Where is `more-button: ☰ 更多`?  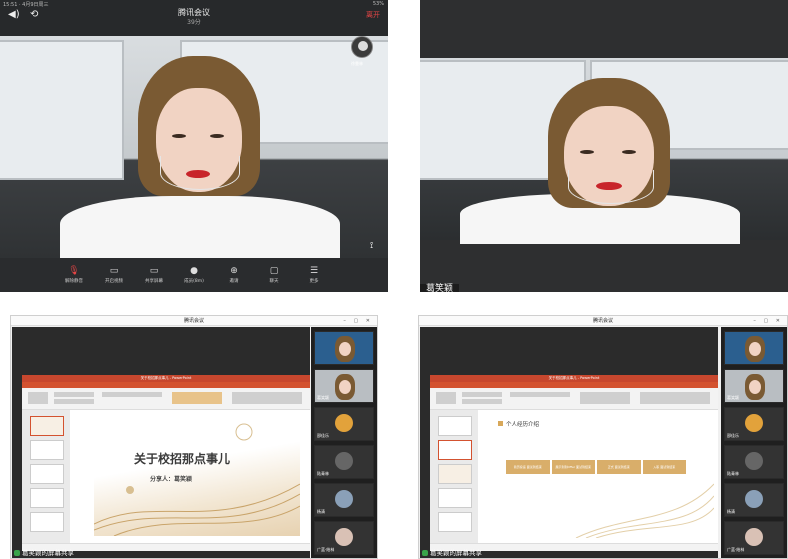 more-button: ☰ 更多 is located at coordinates (314, 279).